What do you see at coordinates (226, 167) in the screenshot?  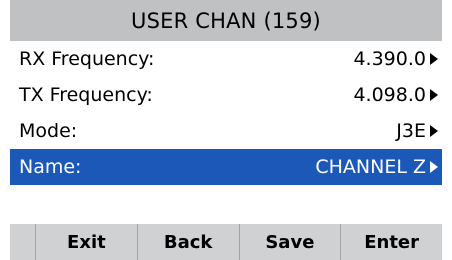 I see `menu-item-name: Name: CHANNEL Z` at bounding box center [226, 167].